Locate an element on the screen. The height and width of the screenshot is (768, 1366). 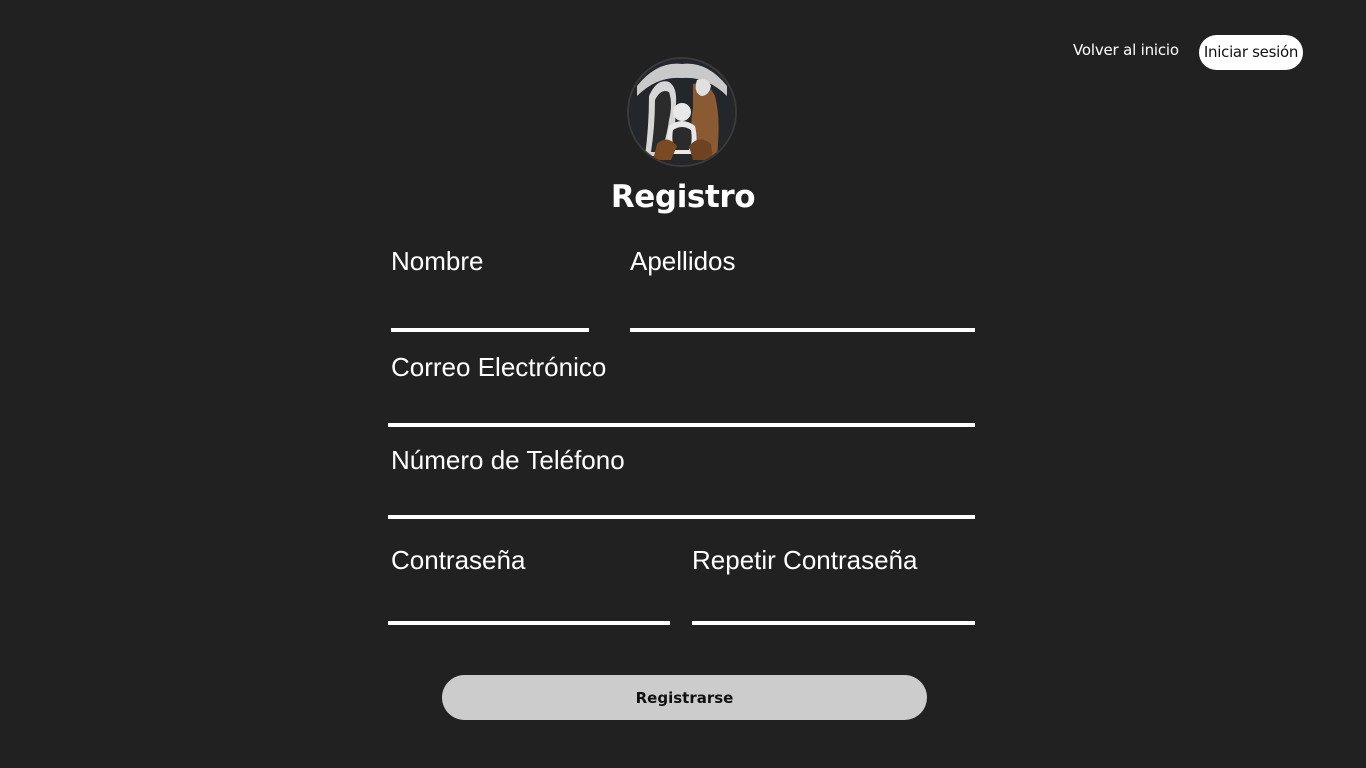
phone-field is located at coordinates (681, 502).